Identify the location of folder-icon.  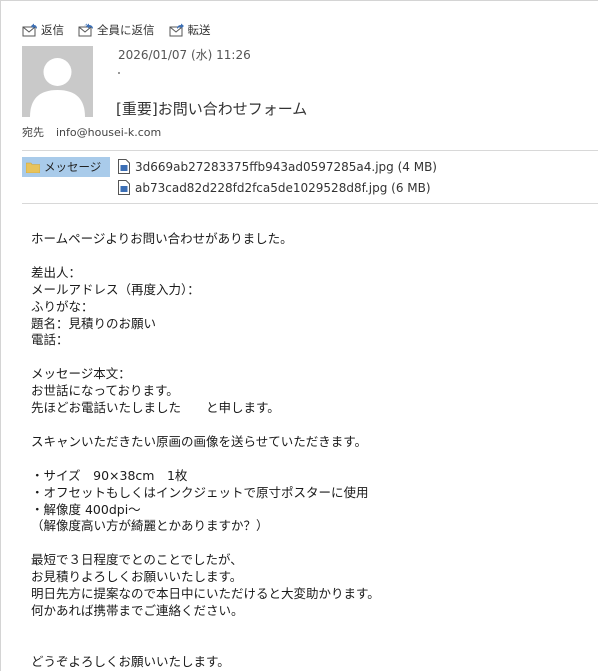
(33, 167).